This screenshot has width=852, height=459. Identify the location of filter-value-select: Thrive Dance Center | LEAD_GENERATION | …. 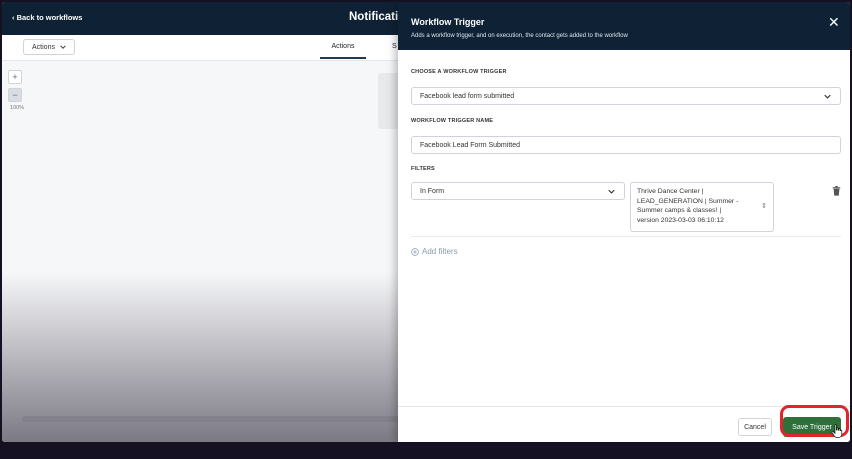
(702, 207).